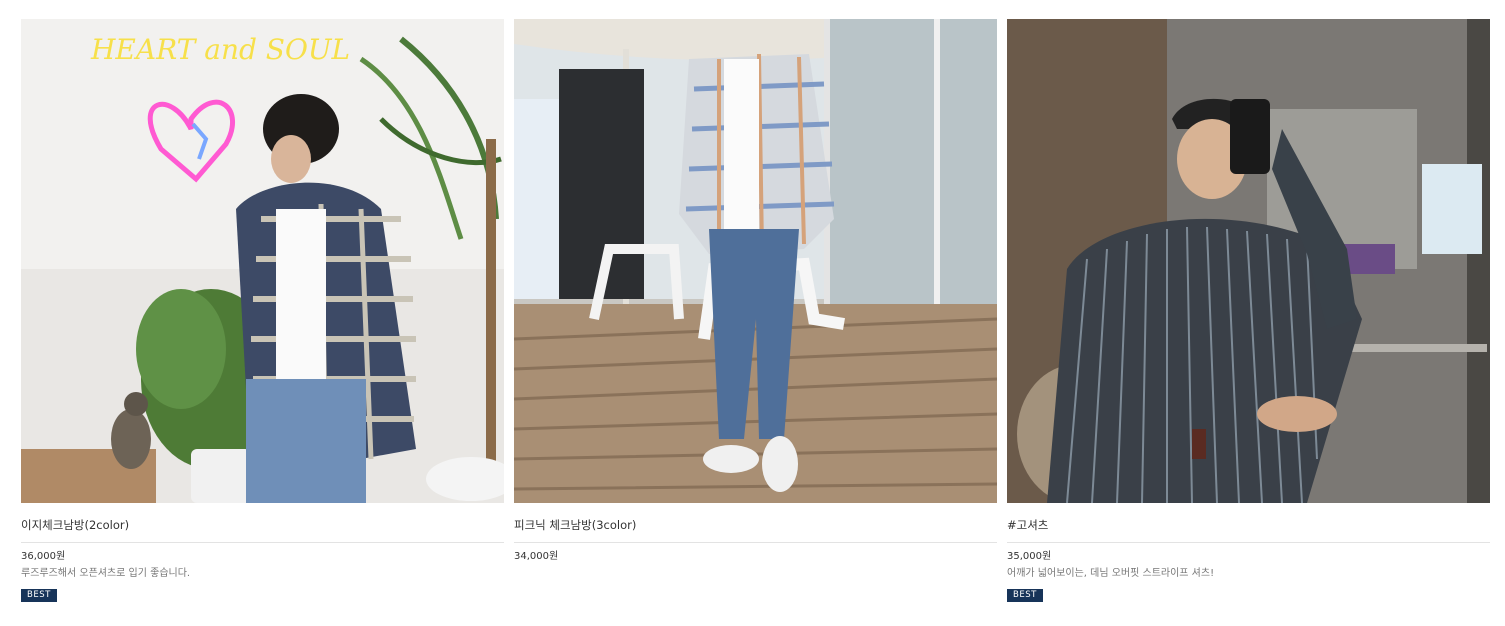  What do you see at coordinates (106, 573) in the screenshot?
I see `product-summary: 루즈루즈해서 오픈셔츠로 입기 좋습니다.` at bounding box center [106, 573].